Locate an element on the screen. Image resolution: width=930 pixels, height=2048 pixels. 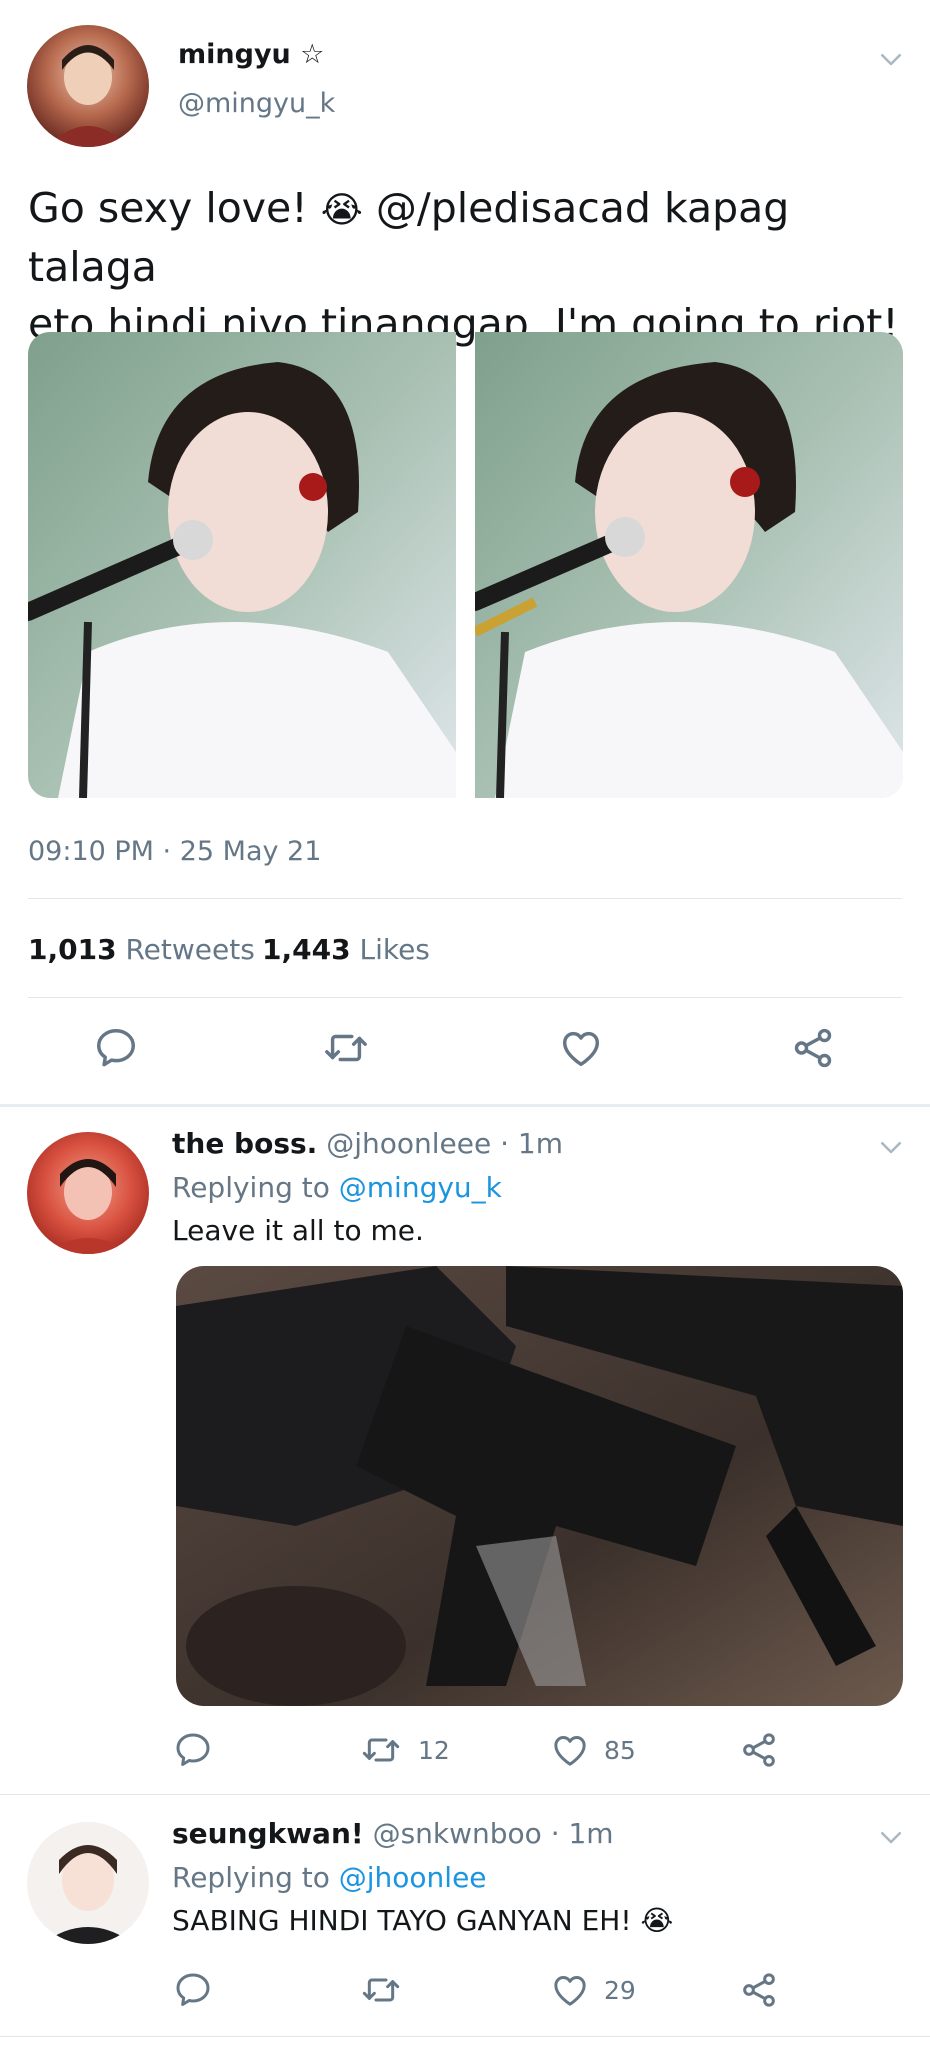
reply-2-display-name: seungkwan! is located at coordinates (268, 1833).